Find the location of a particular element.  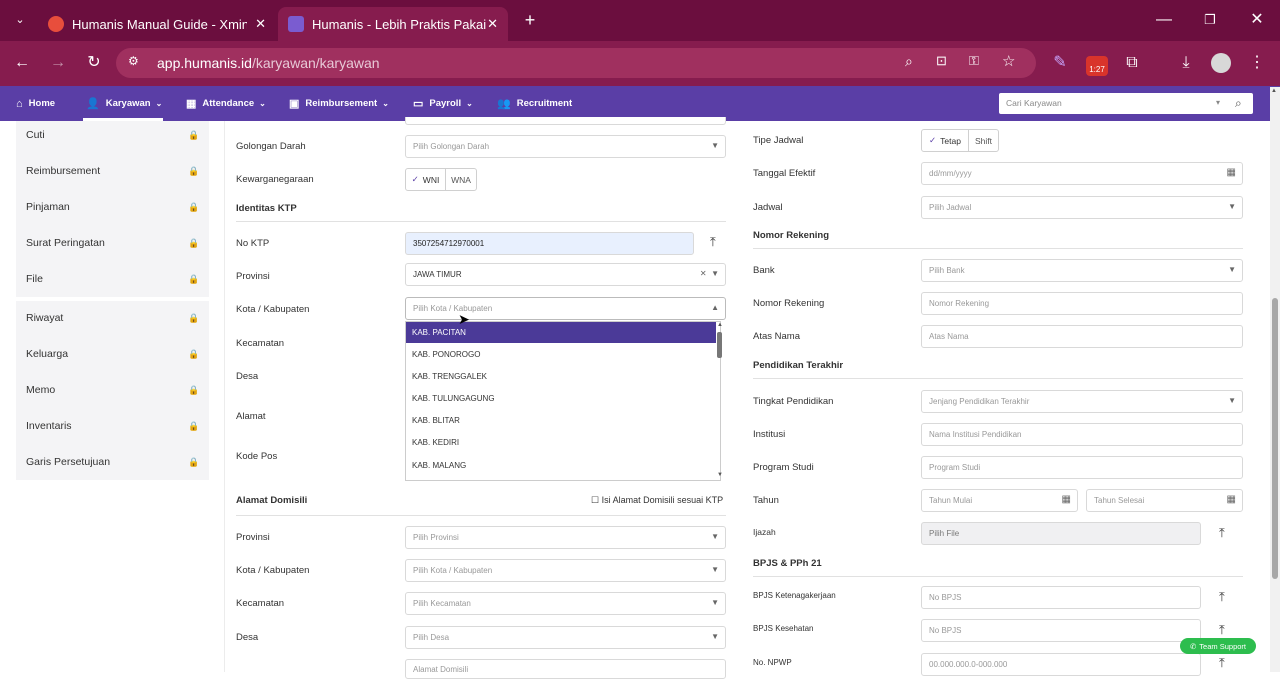

bank-select: Pilih Bank ▼ is located at coordinates (1082, 270).